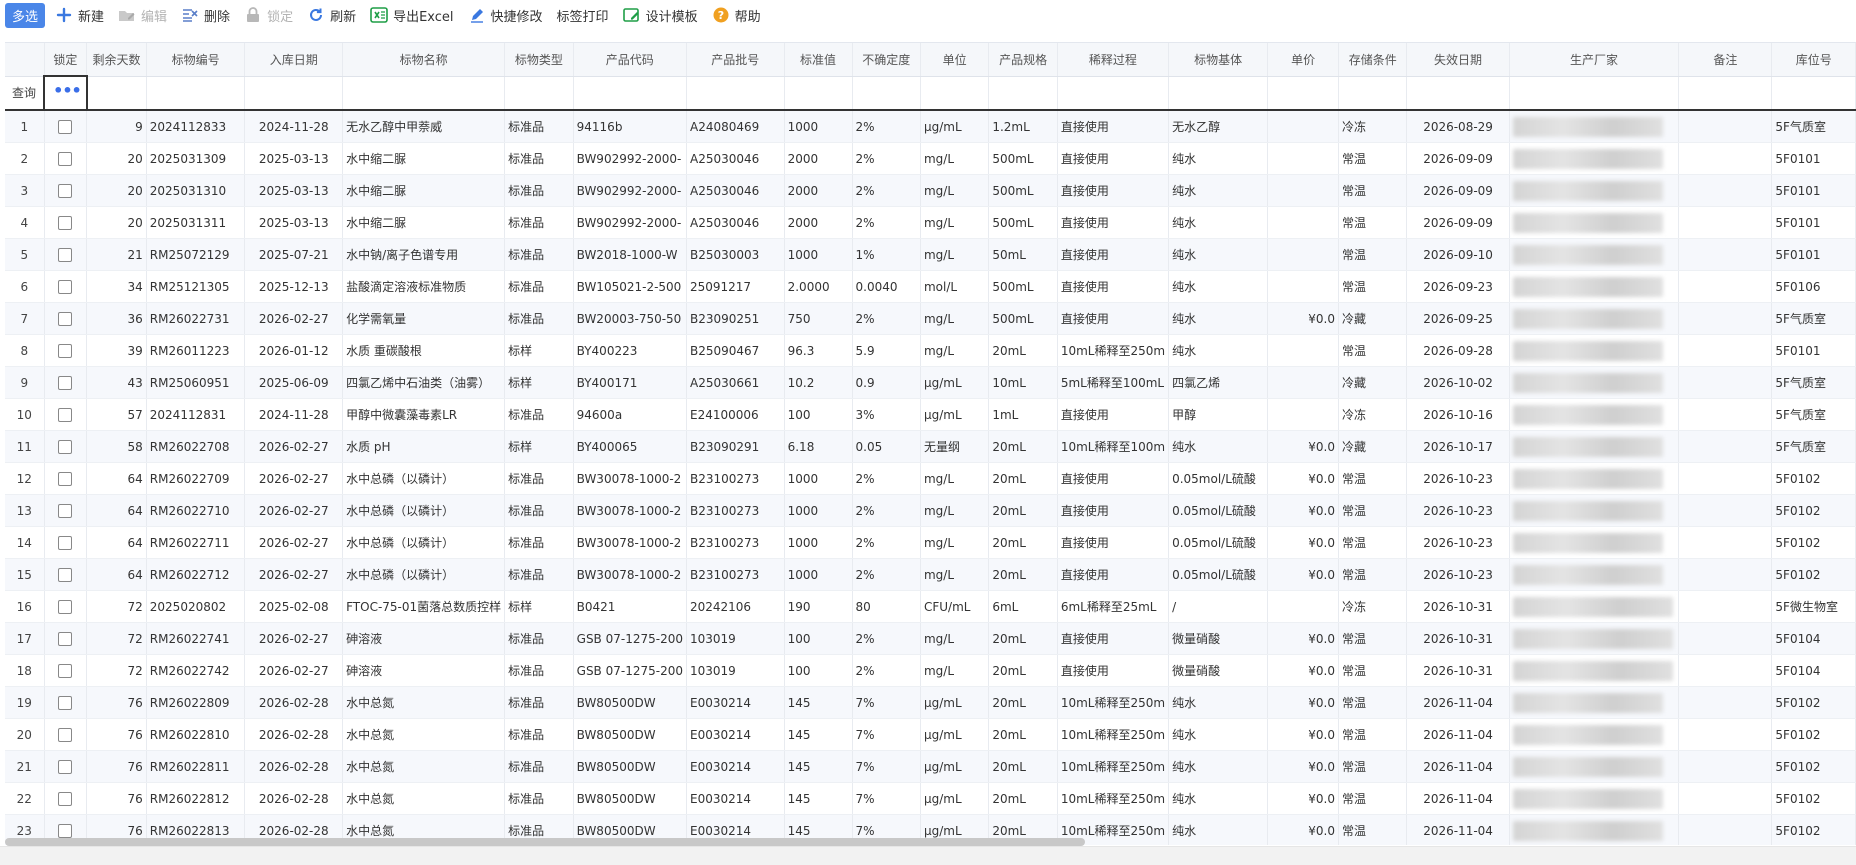 Image resolution: width=1856 pixels, height=865 pixels. Describe the element at coordinates (424, 190) in the screenshot. I see `material-name-cell: 水中缩二脲` at that location.